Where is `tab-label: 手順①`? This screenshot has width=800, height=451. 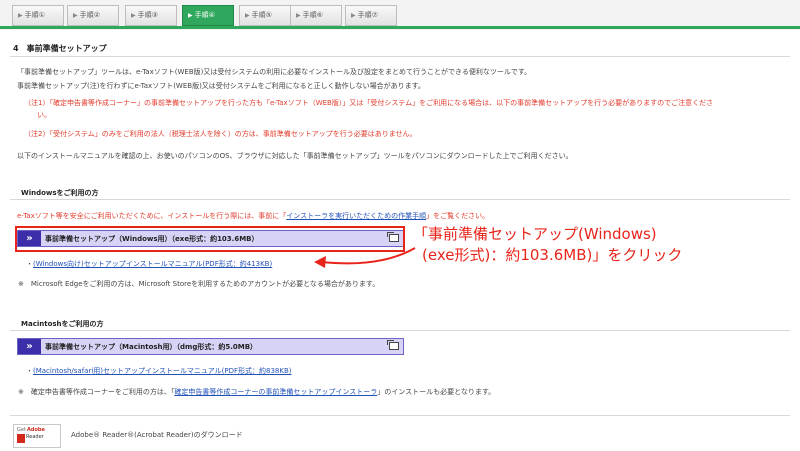
tab-label: 手順① is located at coordinates (34, 15).